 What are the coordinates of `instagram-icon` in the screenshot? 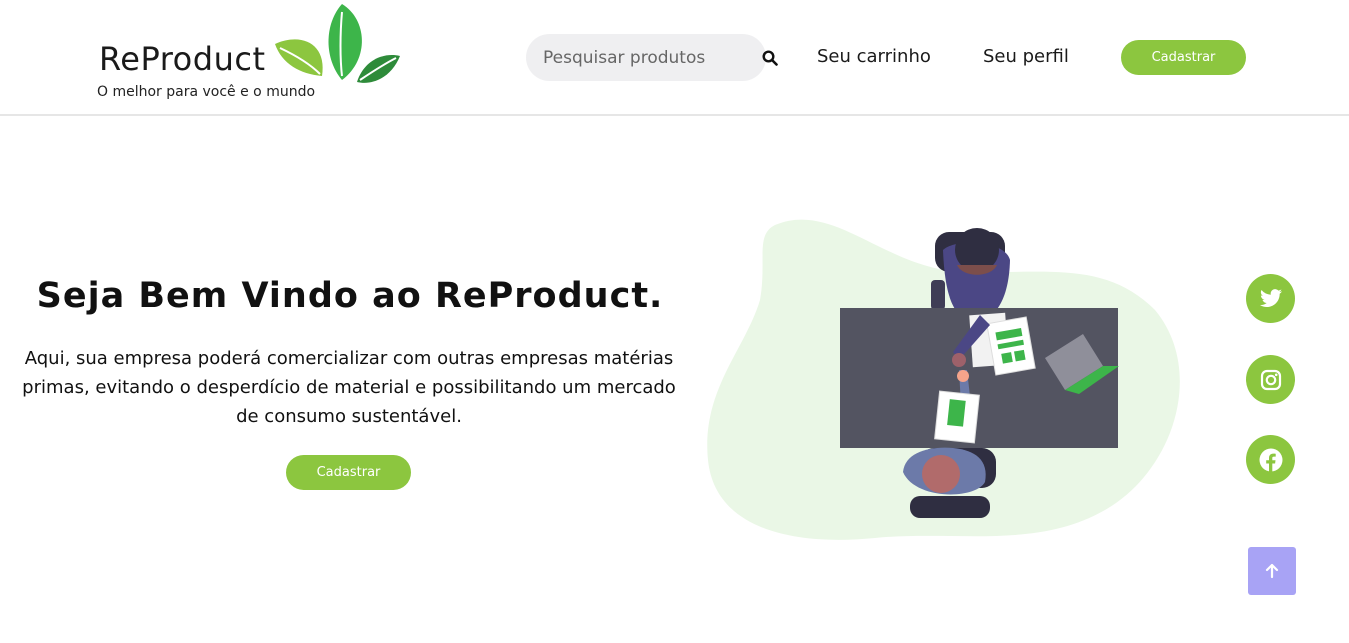 It's located at (1270, 379).